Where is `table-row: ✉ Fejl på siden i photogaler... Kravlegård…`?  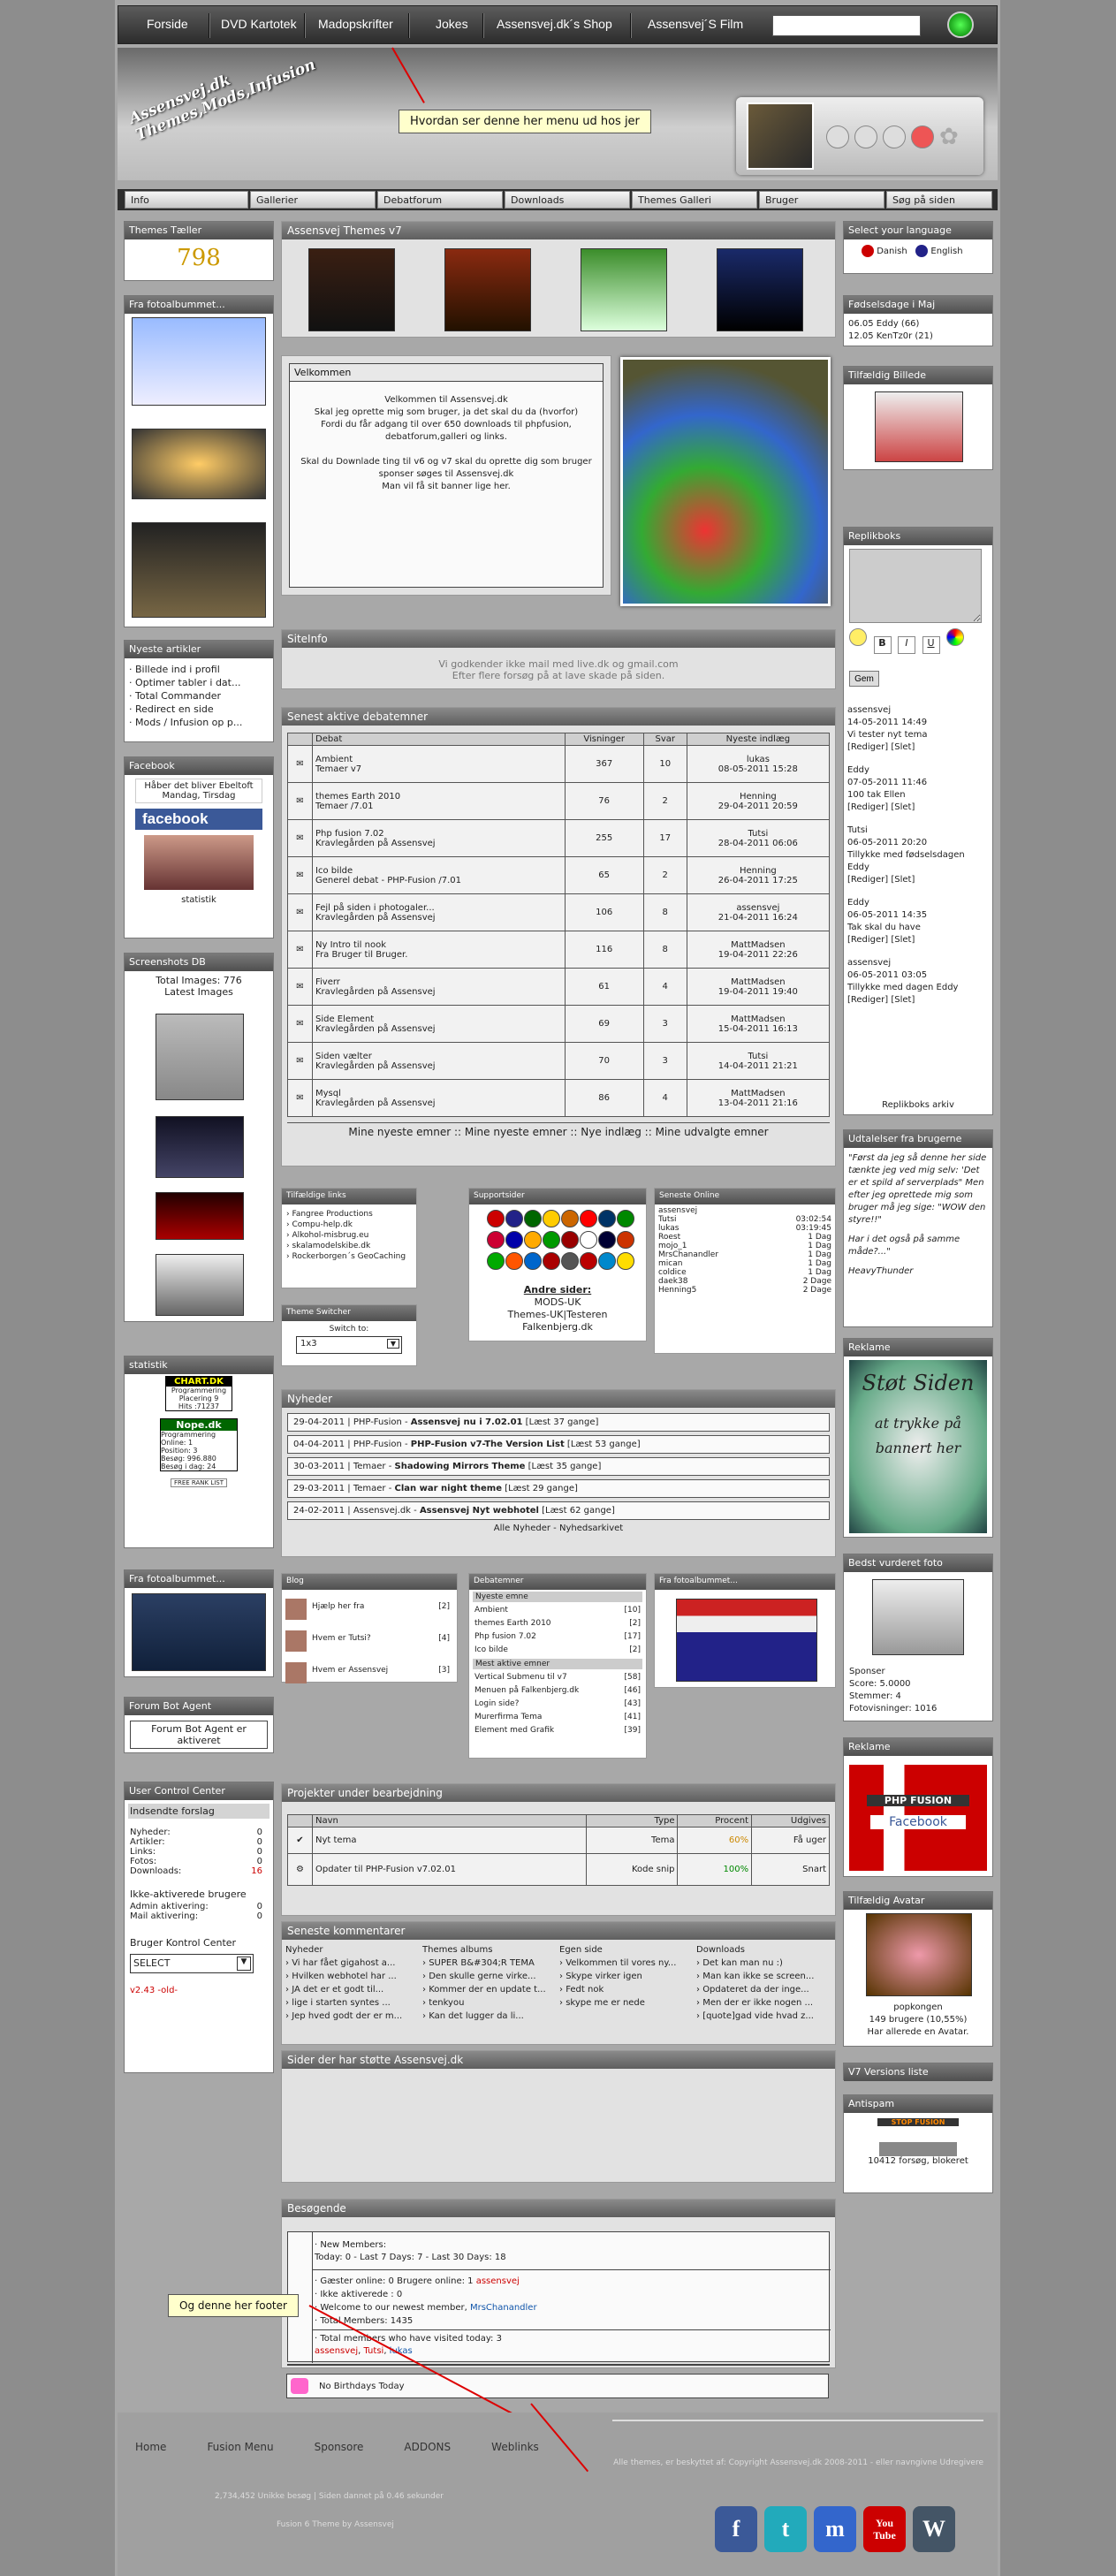
table-row: ✉ Fejl på siden i photogaler... Kravlegård… is located at coordinates (559, 912).